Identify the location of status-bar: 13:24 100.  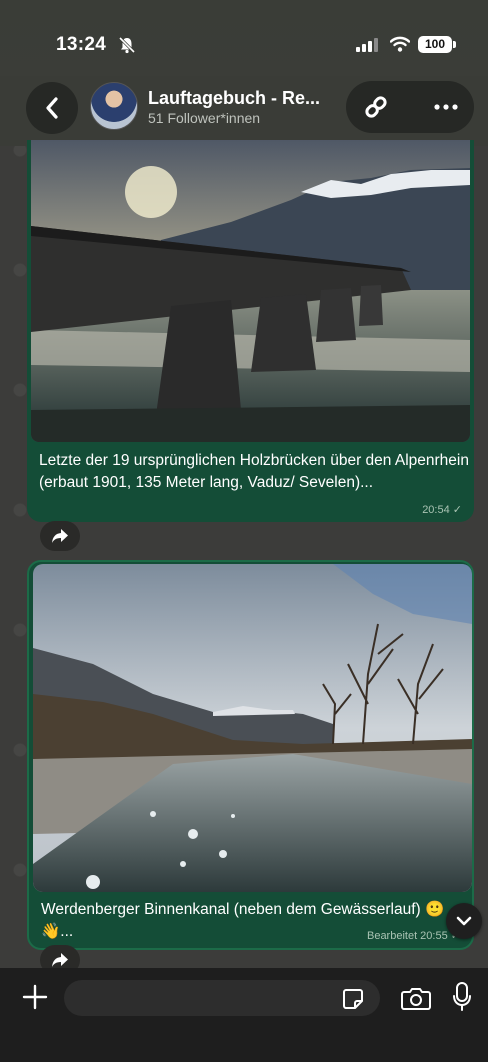
(244, 41).